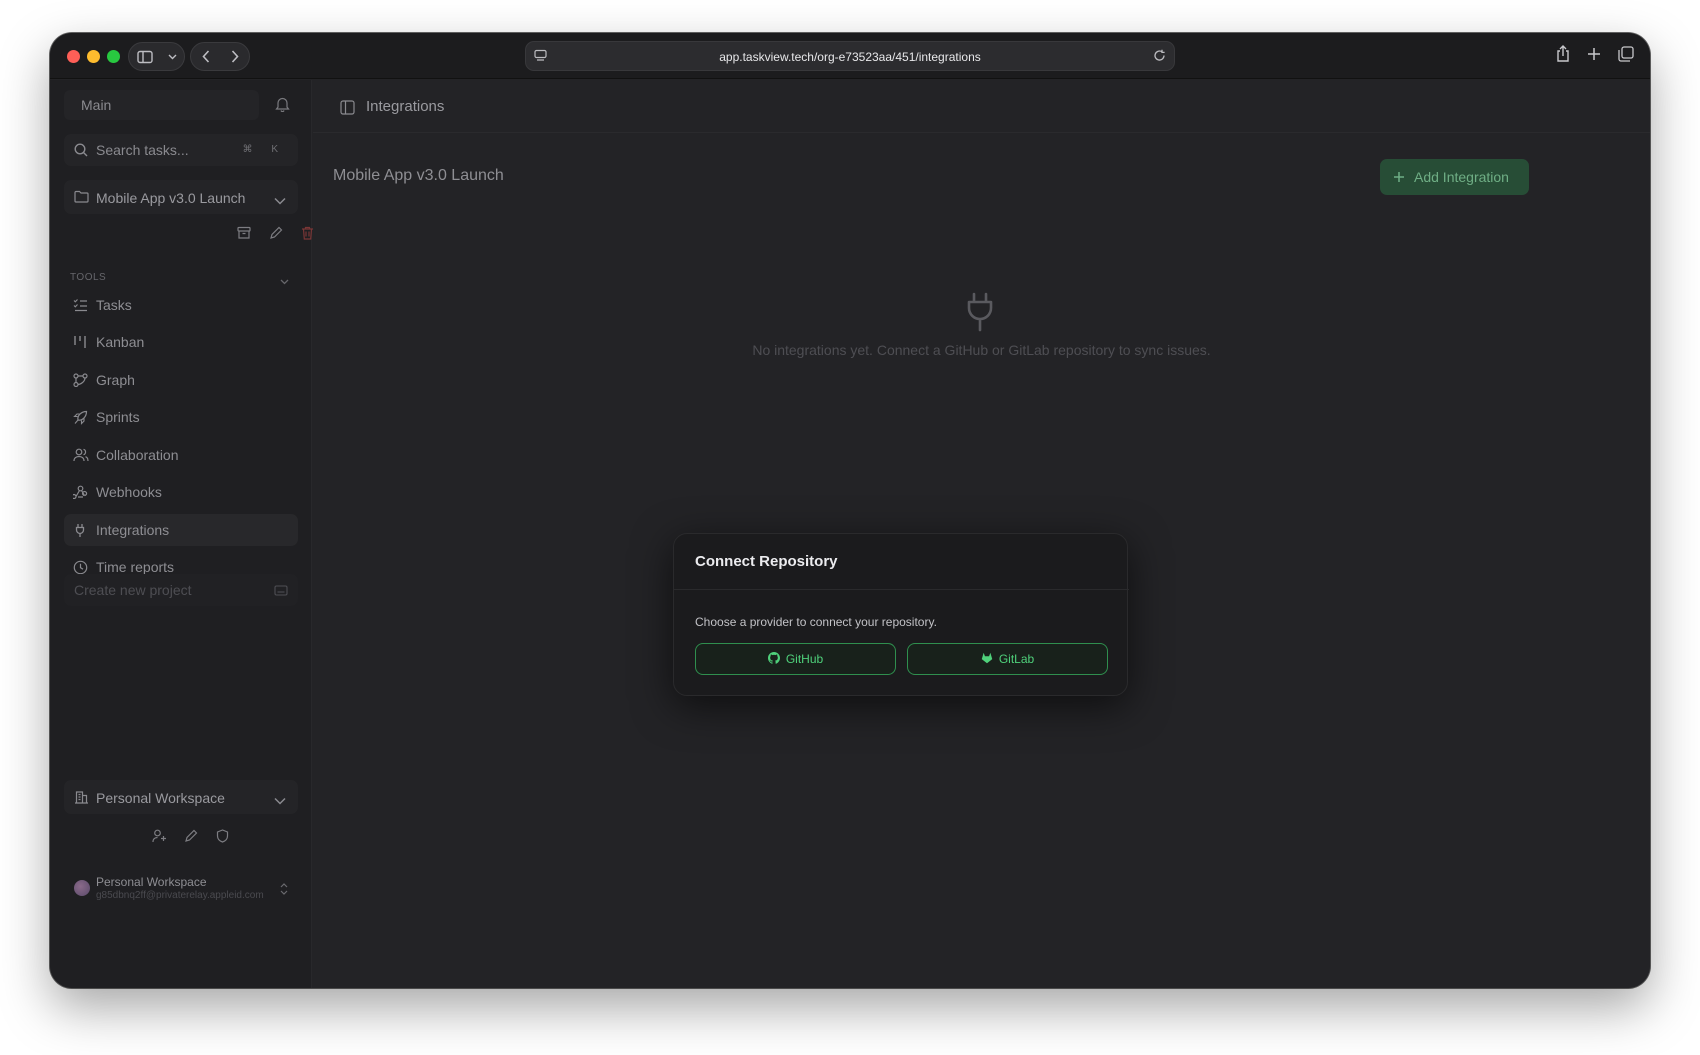 The image size is (1700, 1055). I want to click on user-name: Personal Workspace, so click(151, 882).